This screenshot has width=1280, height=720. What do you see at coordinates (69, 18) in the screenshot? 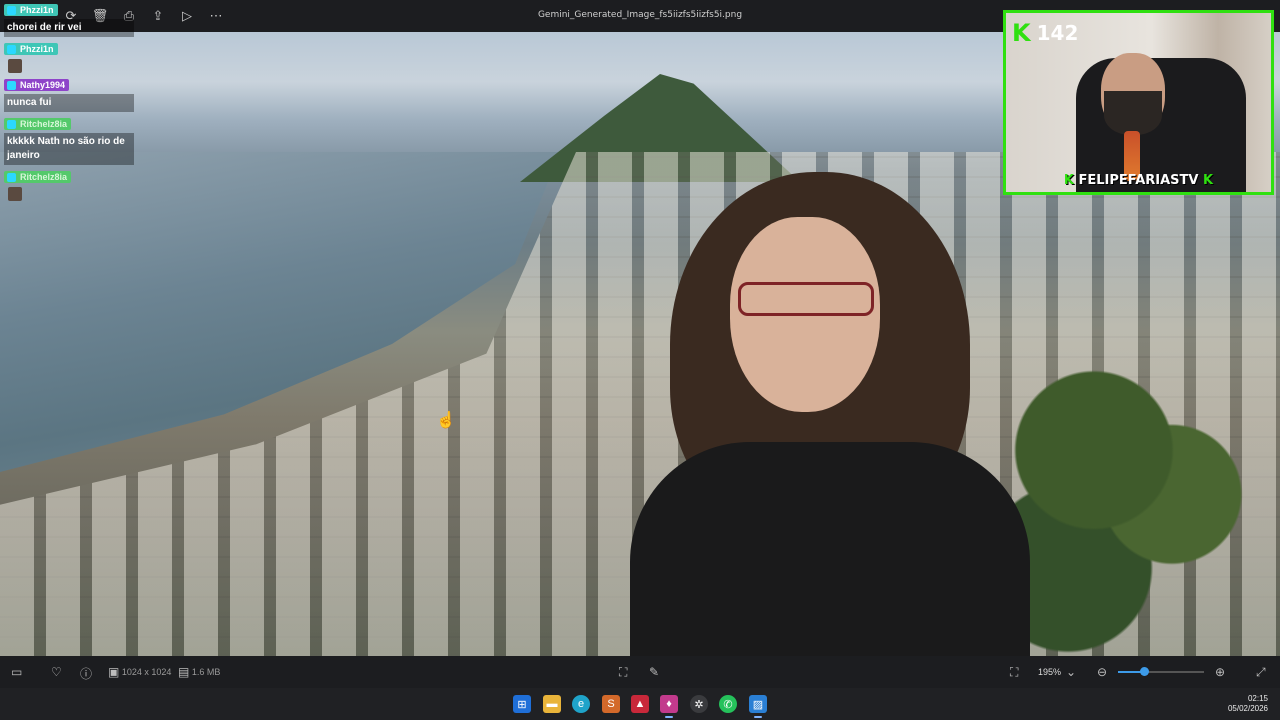
I see `chat-message: Phzzi1n chorei de rir vei` at bounding box center [69, 18].